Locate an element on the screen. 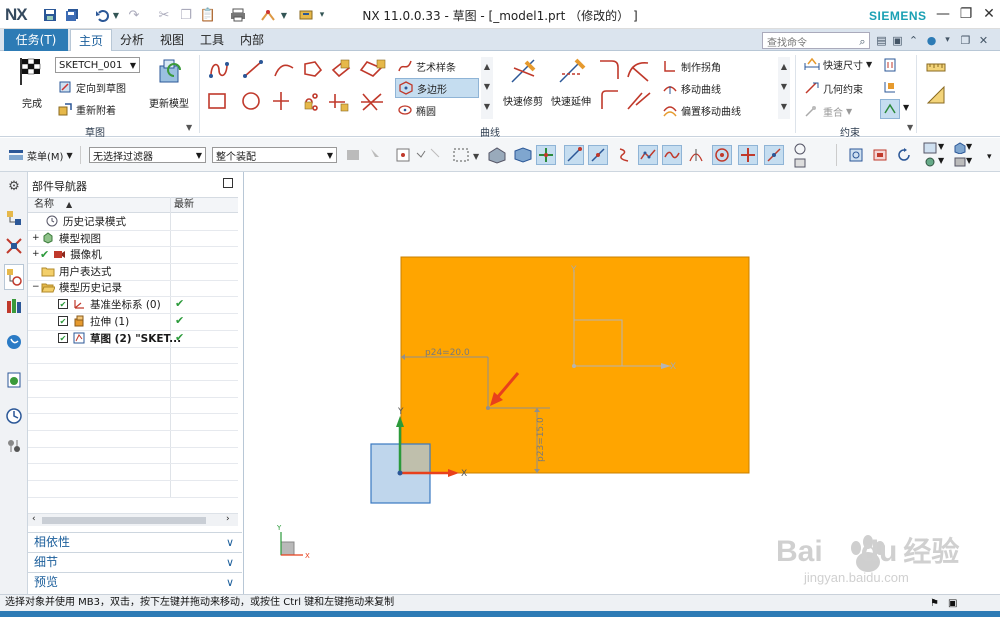 The image size is (1000, 617). history-palette-icon is located at coordinates (14, 380).